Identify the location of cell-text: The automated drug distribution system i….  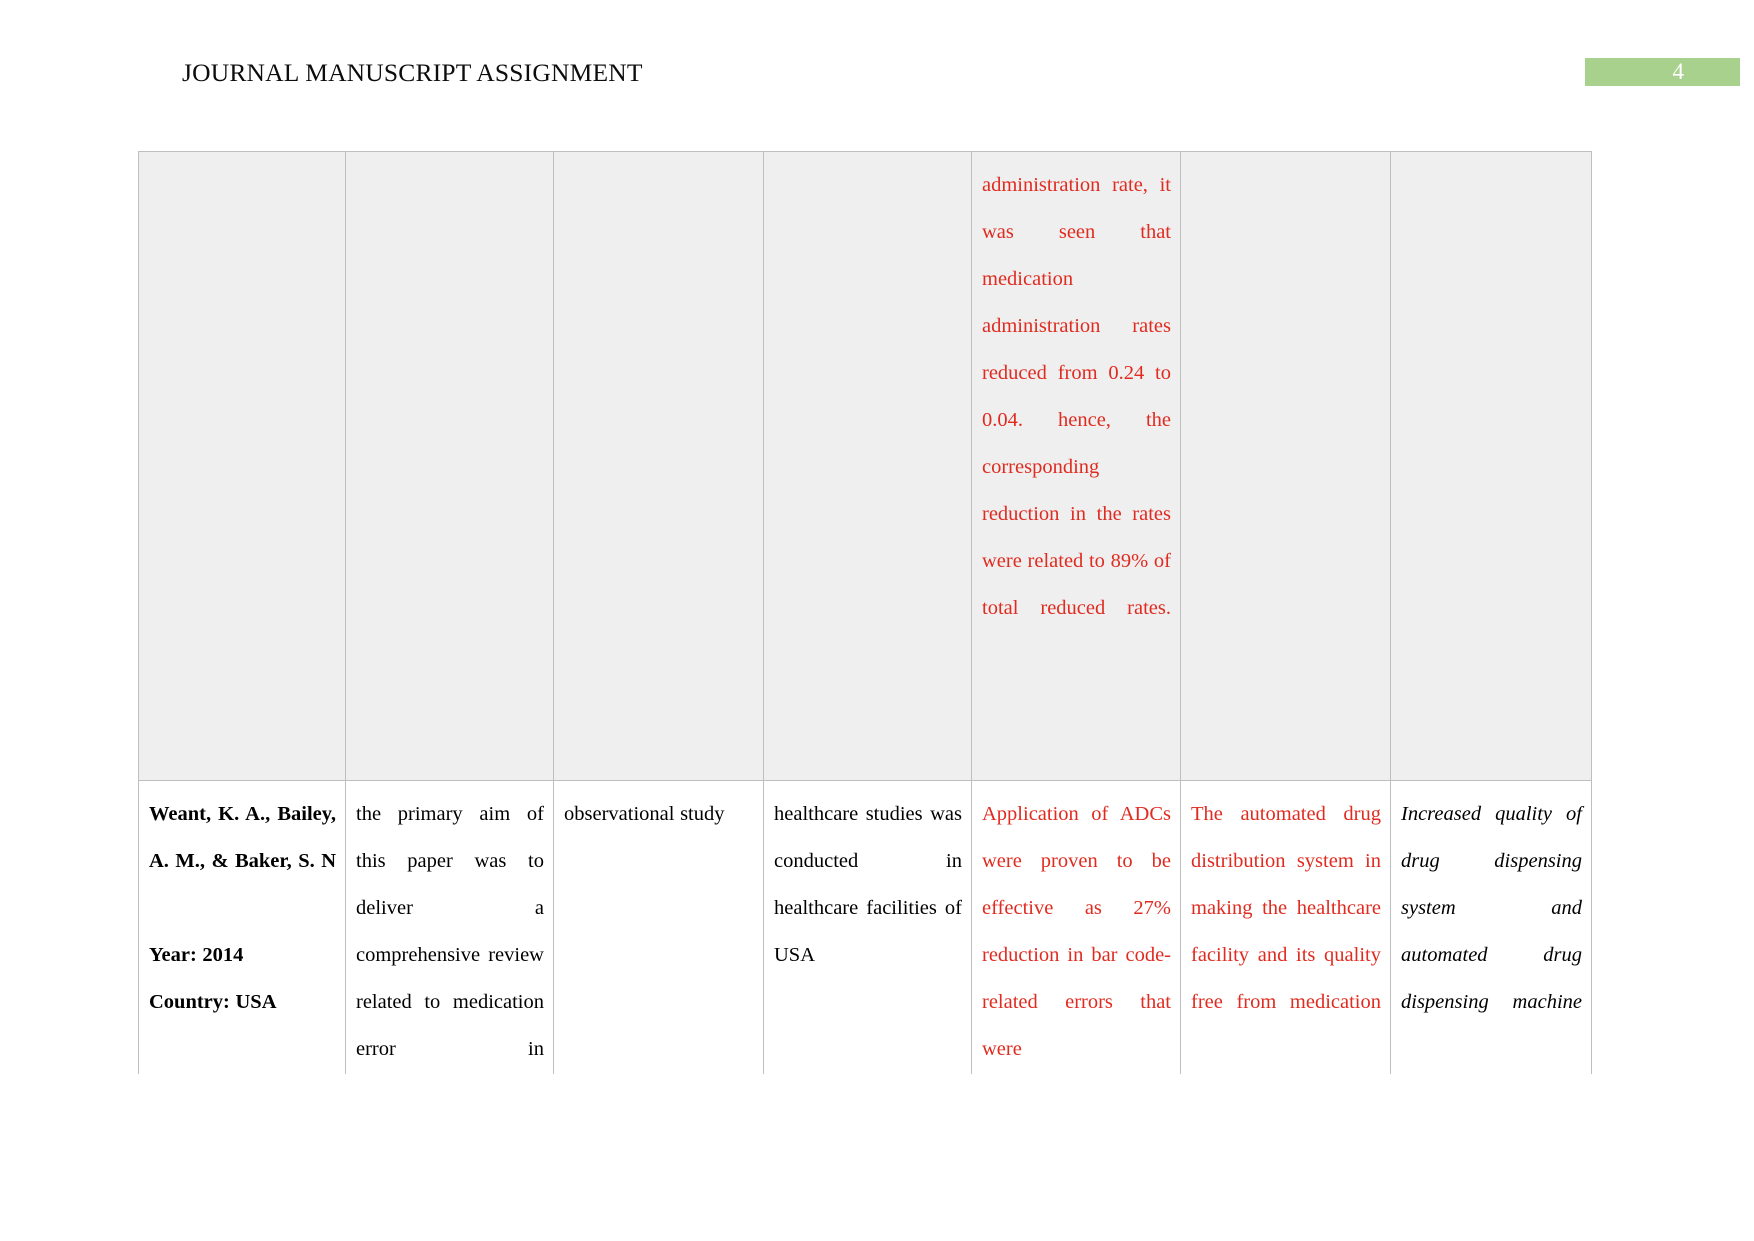
(1286, 908).